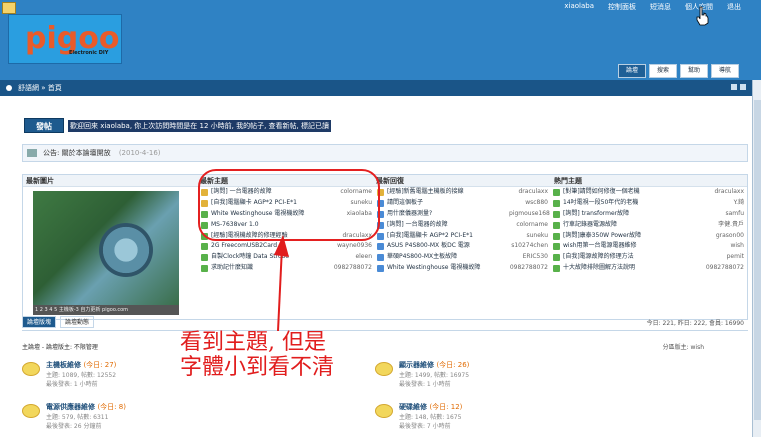 The width and height of the screenshot is (761, 437). I want to click on thread-title: [詢問] 一台電器的故障, so click(448, 225).